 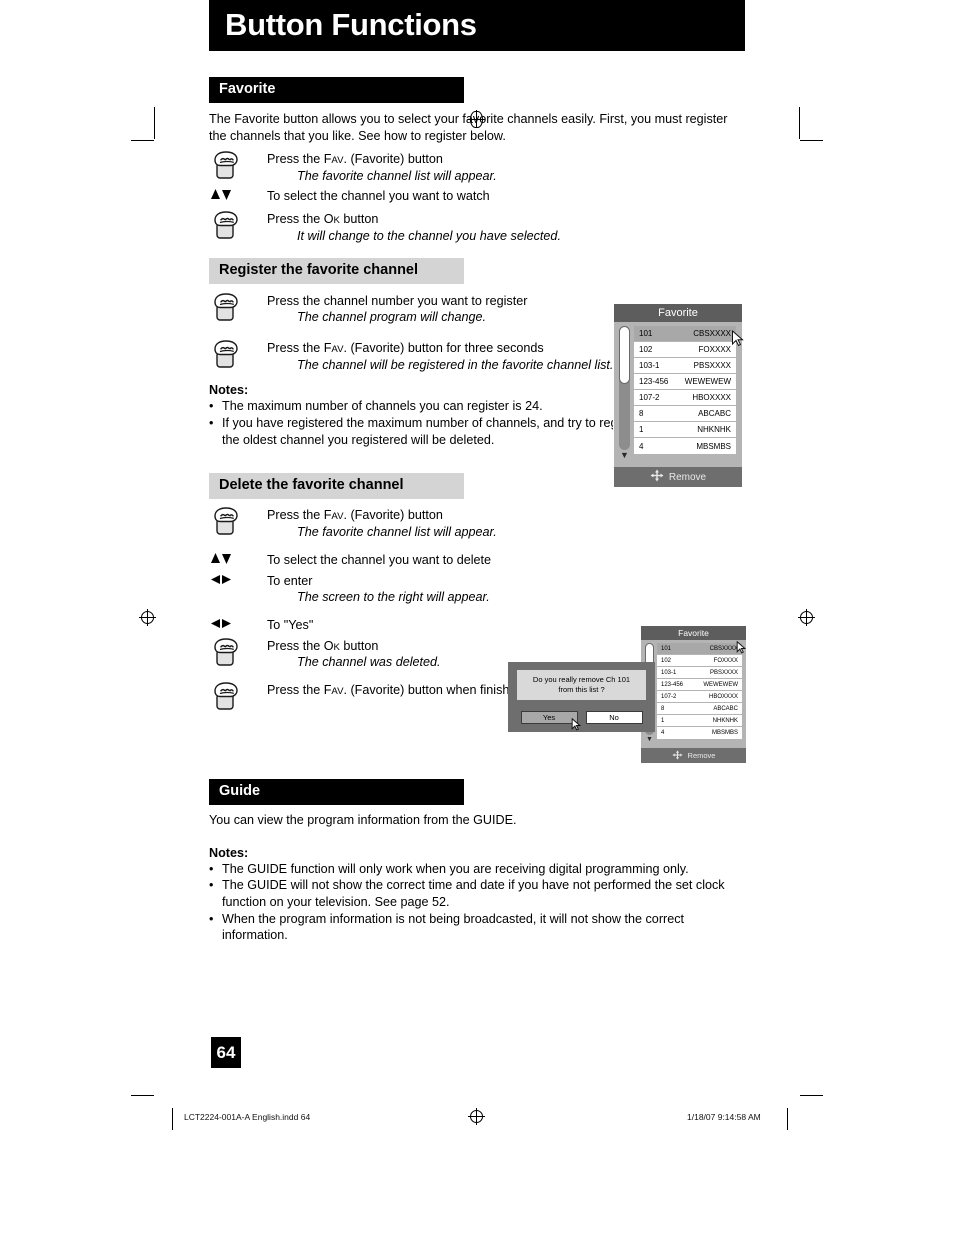 I want to click on channel-number: 8, so click(x=641, y=413).